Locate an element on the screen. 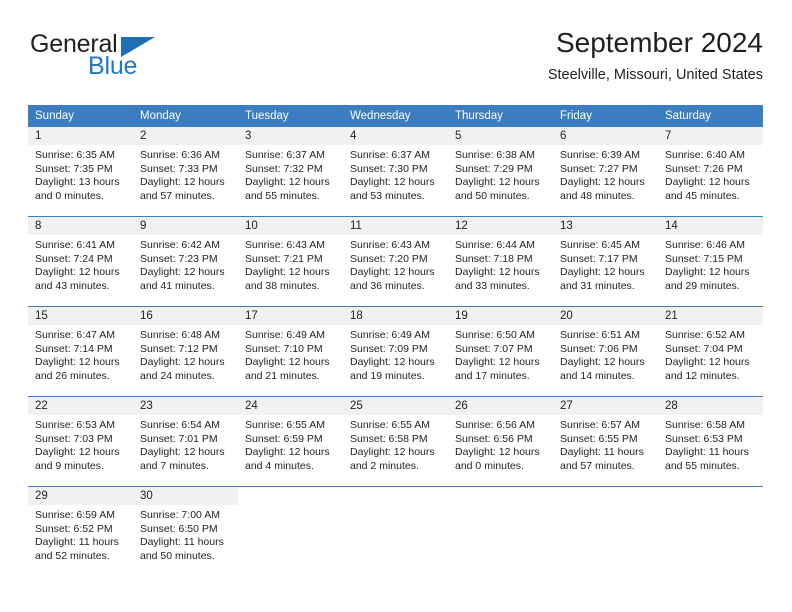  sunrise-text: Sunrise: 6:37 AM is located at coordinates (390, 155).